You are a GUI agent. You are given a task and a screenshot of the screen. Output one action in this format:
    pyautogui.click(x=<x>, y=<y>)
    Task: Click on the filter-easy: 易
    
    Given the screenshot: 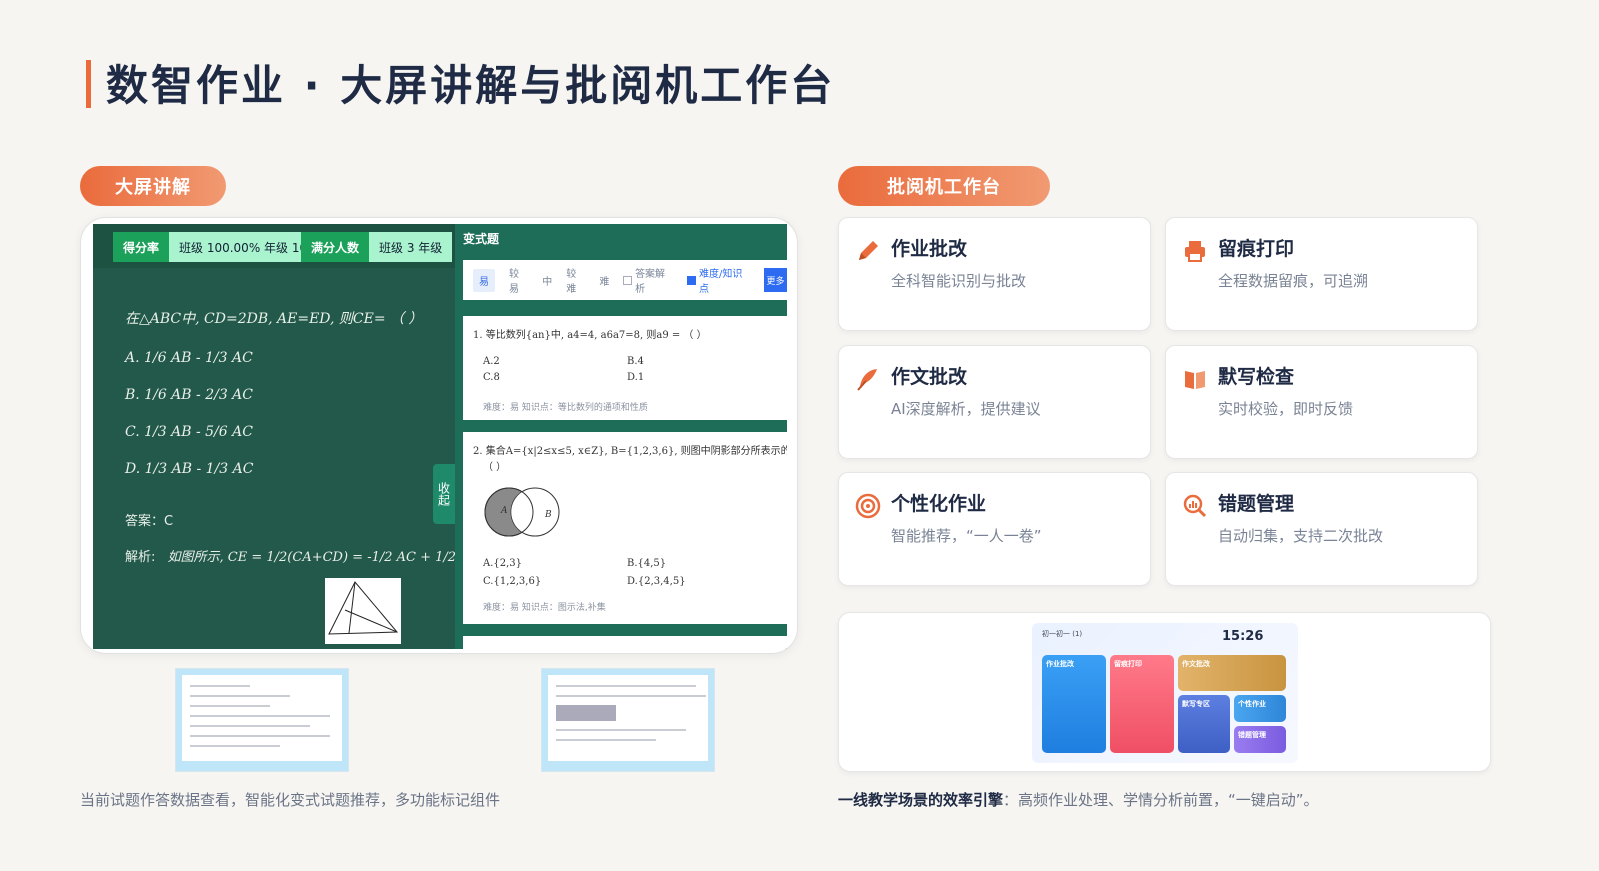 What is the action you would take?
    pyautogui.click(x=484, y=280)
    